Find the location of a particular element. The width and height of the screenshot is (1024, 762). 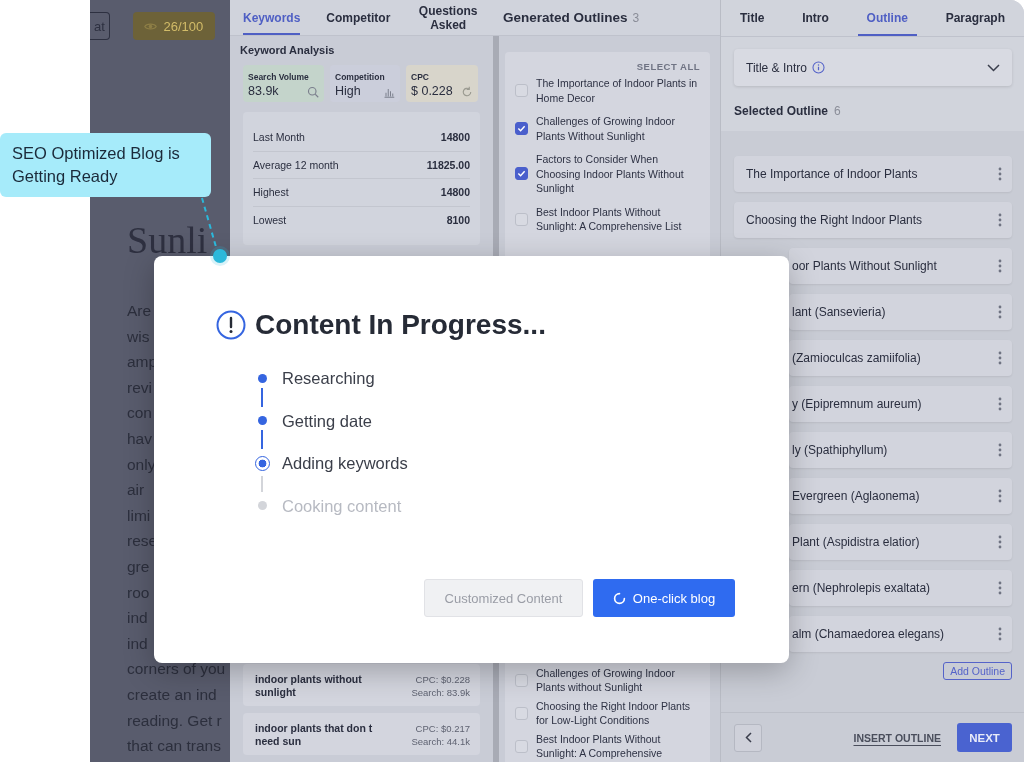

outline-option: Best Indoor Plants Without Sunlight: A Comprehensive is located at coordinates (618, 746).